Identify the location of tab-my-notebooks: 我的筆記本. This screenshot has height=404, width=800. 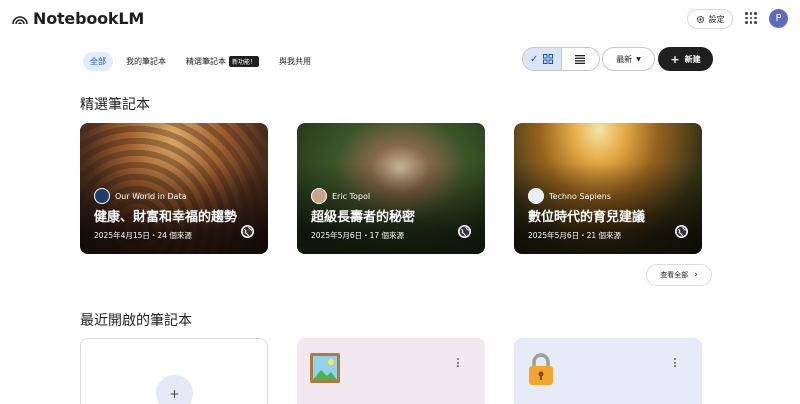
(146, 61).